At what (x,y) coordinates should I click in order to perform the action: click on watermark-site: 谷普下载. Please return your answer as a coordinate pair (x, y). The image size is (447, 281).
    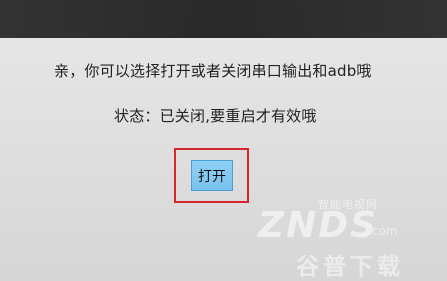
    Looking at the image, I should click on (350, 267).